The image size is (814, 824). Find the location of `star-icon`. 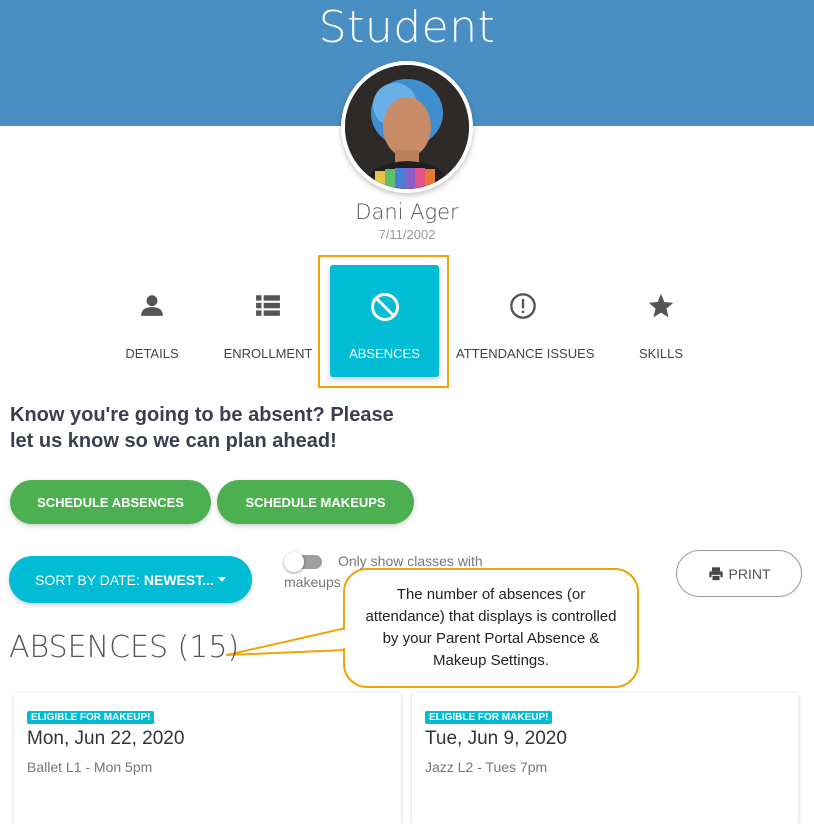

star-icon is located at coordinates (661, 305).